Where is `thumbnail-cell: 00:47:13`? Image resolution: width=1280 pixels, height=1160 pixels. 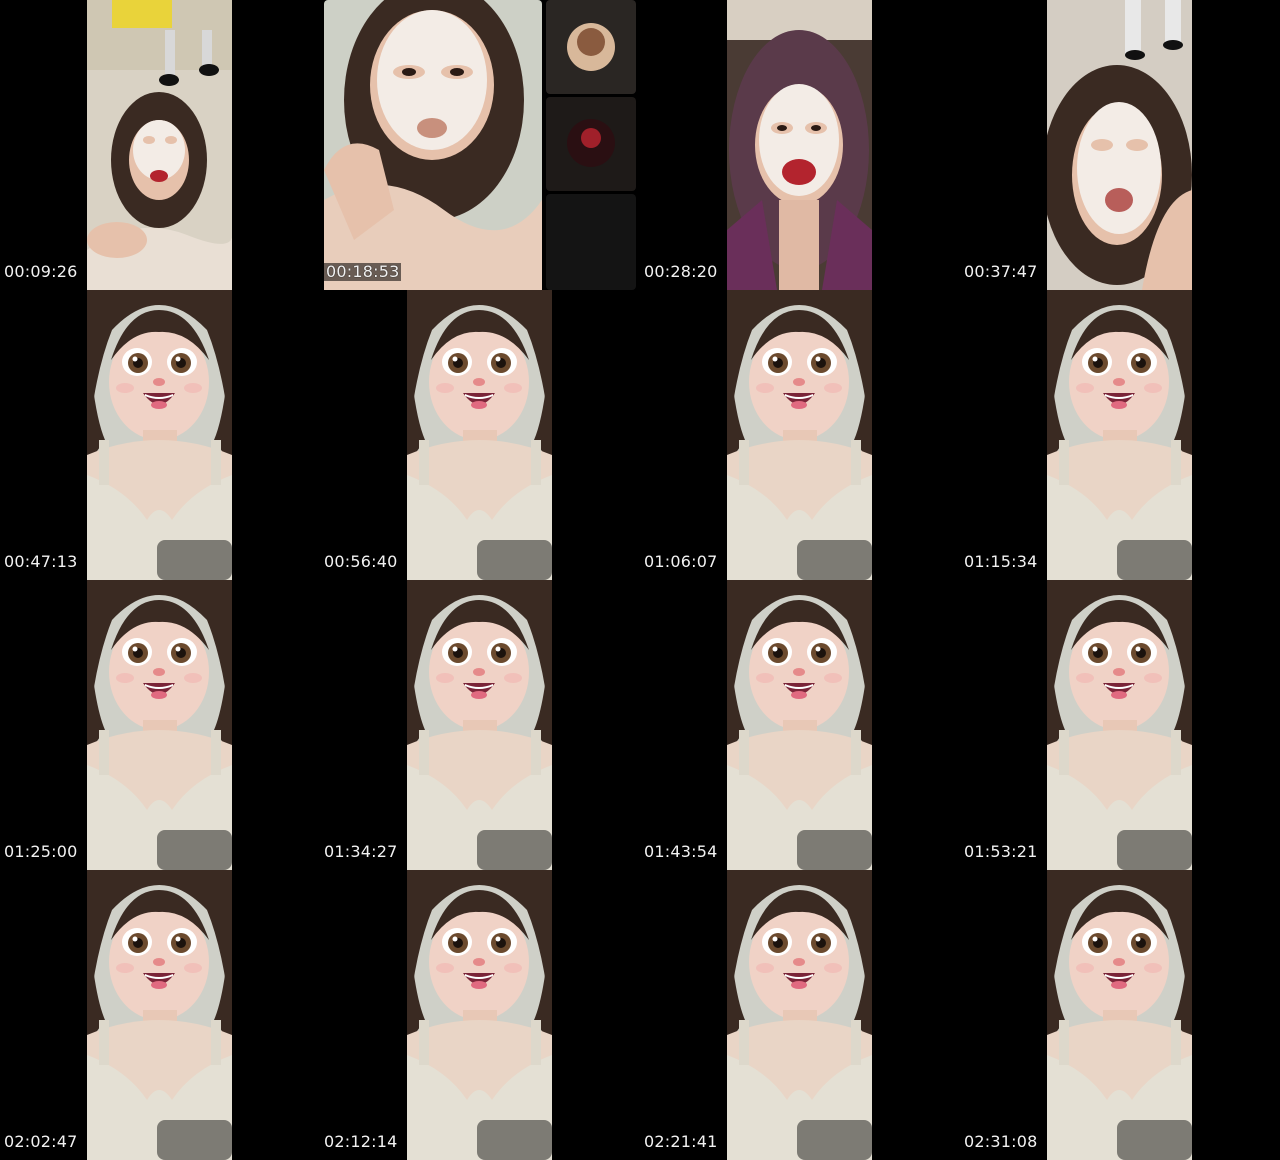 thumbnail-cell: 00:47:13 is located at coordinates (160, 435).